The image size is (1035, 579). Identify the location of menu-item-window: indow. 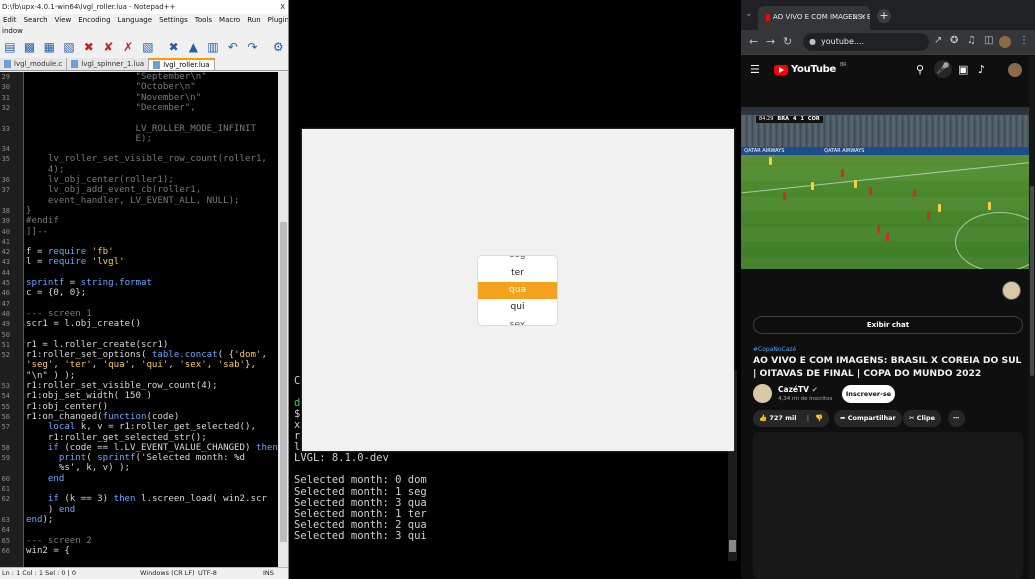
(12, 31).